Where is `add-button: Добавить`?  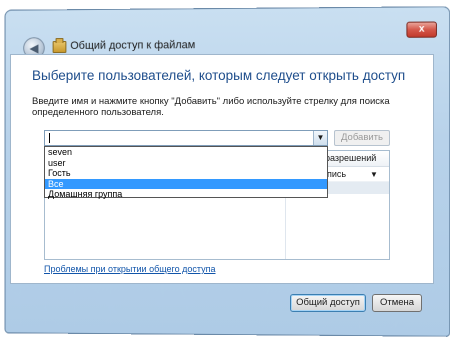 add-button: Добавить is located at coordinates (362, 138).